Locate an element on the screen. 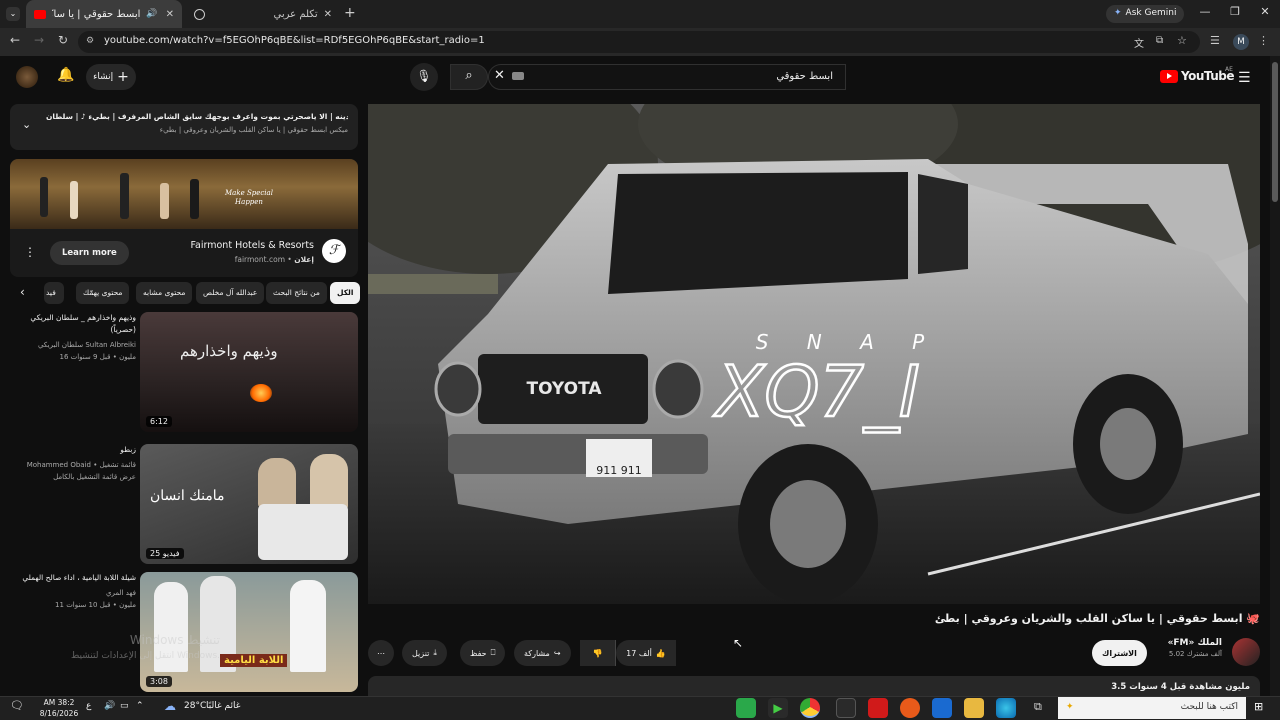 This screenshot has height=720, width=1280. thumb-text: اللابة اليامية is located at coordinates (254, 660).